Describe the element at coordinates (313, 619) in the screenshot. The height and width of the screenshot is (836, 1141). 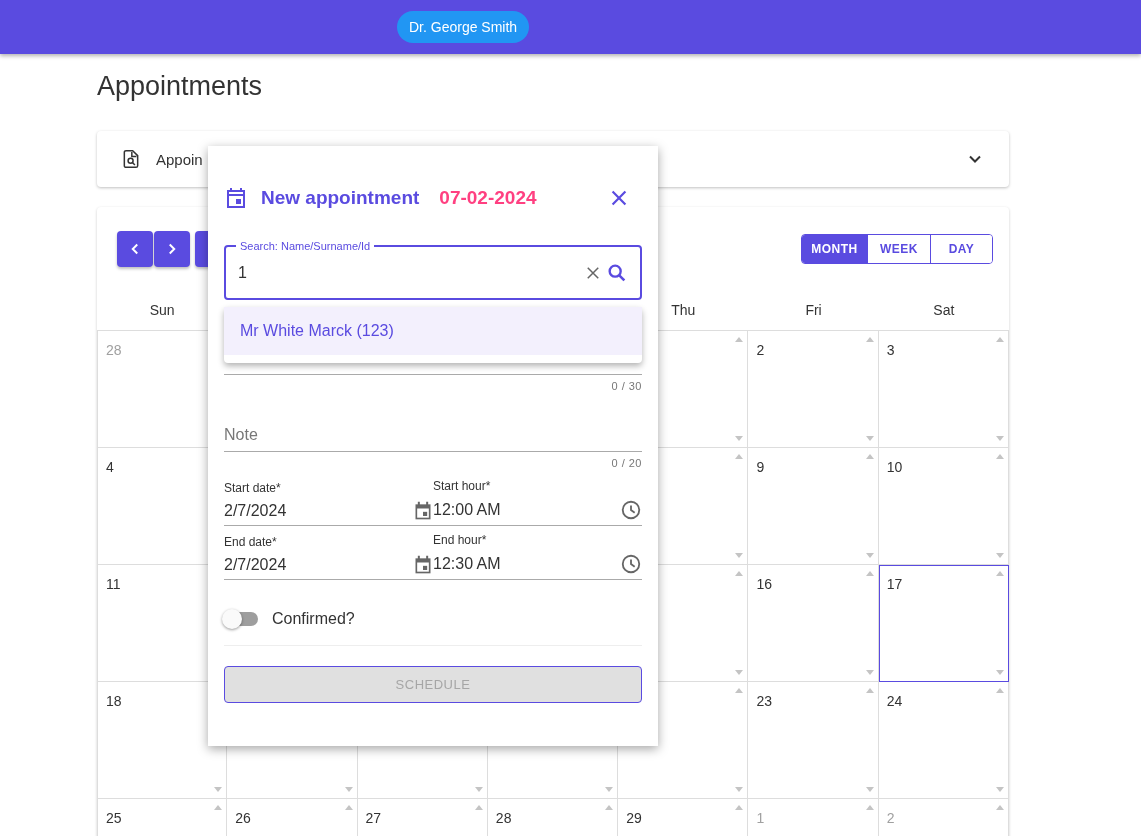
I see `toggle-label: Confirmed?` at that location.